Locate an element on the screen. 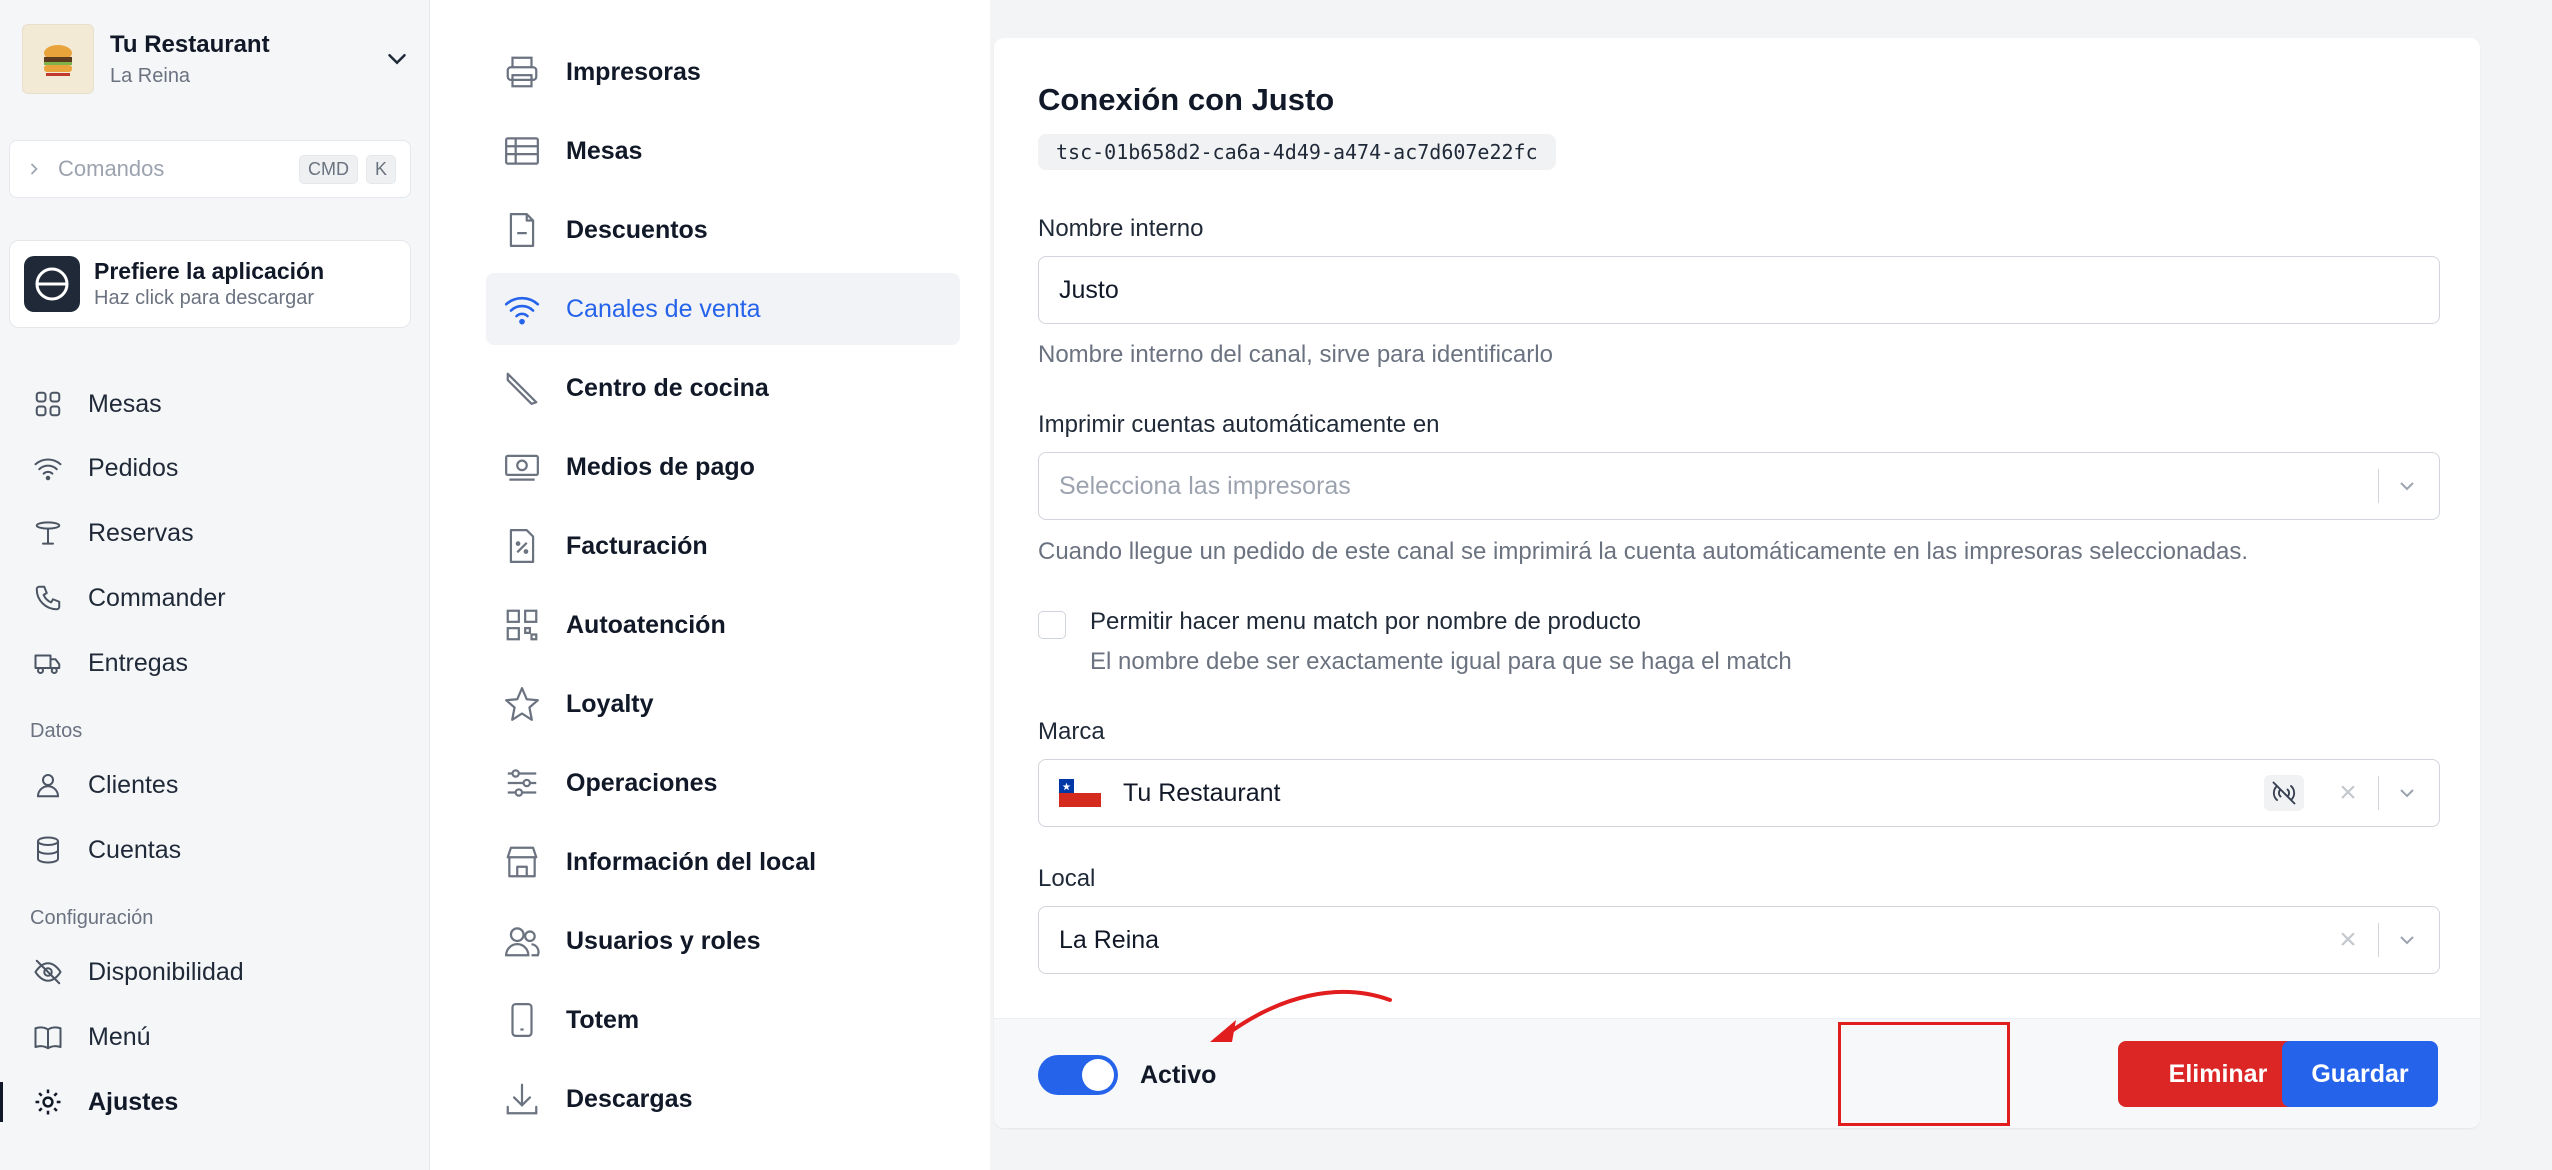 Image resolution: width=2552 pixels, height=1170 pixels. settings-item-totem: Totem is located at coordinates (723, 1020).